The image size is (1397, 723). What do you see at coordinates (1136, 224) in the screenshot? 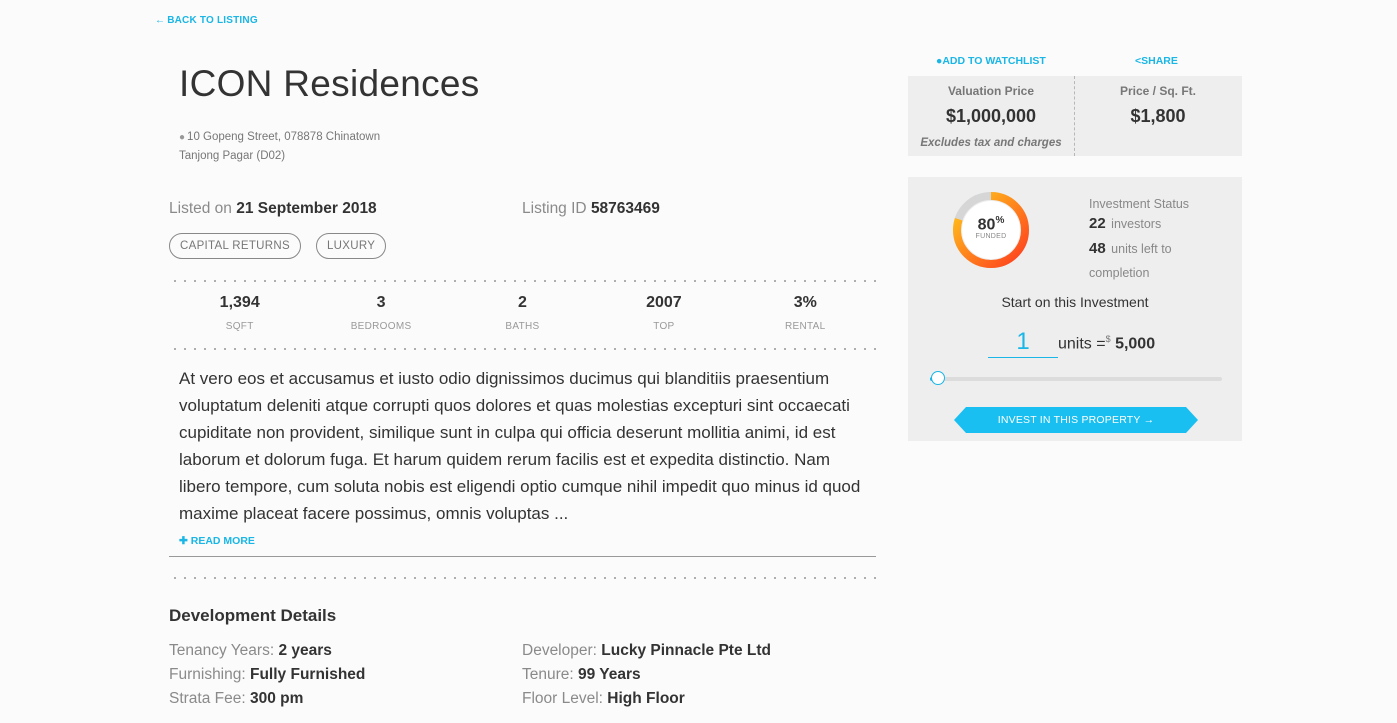
I see `investors-label: investors` at bounding box center [1136, 224].